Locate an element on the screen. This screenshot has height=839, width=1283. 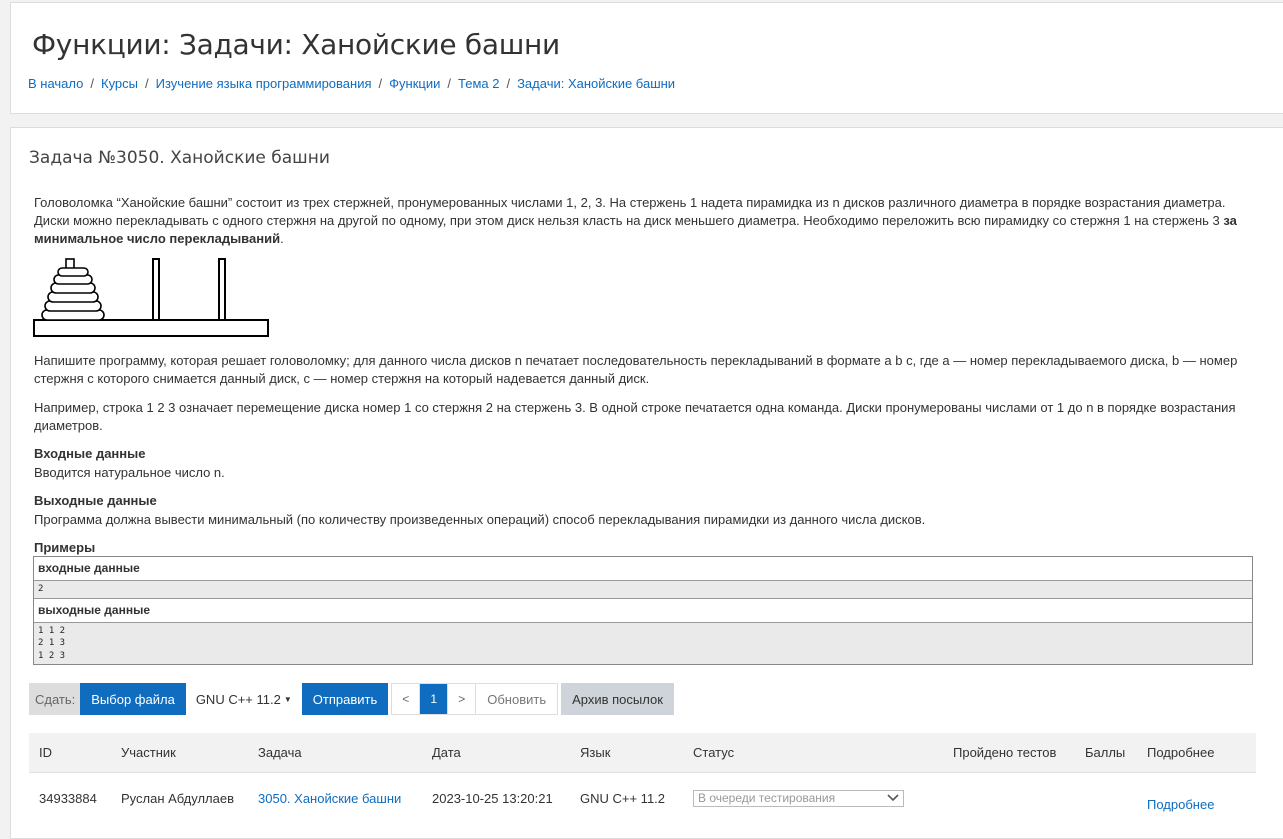
submit-button: Отправить is located at coordinates (345, 699).